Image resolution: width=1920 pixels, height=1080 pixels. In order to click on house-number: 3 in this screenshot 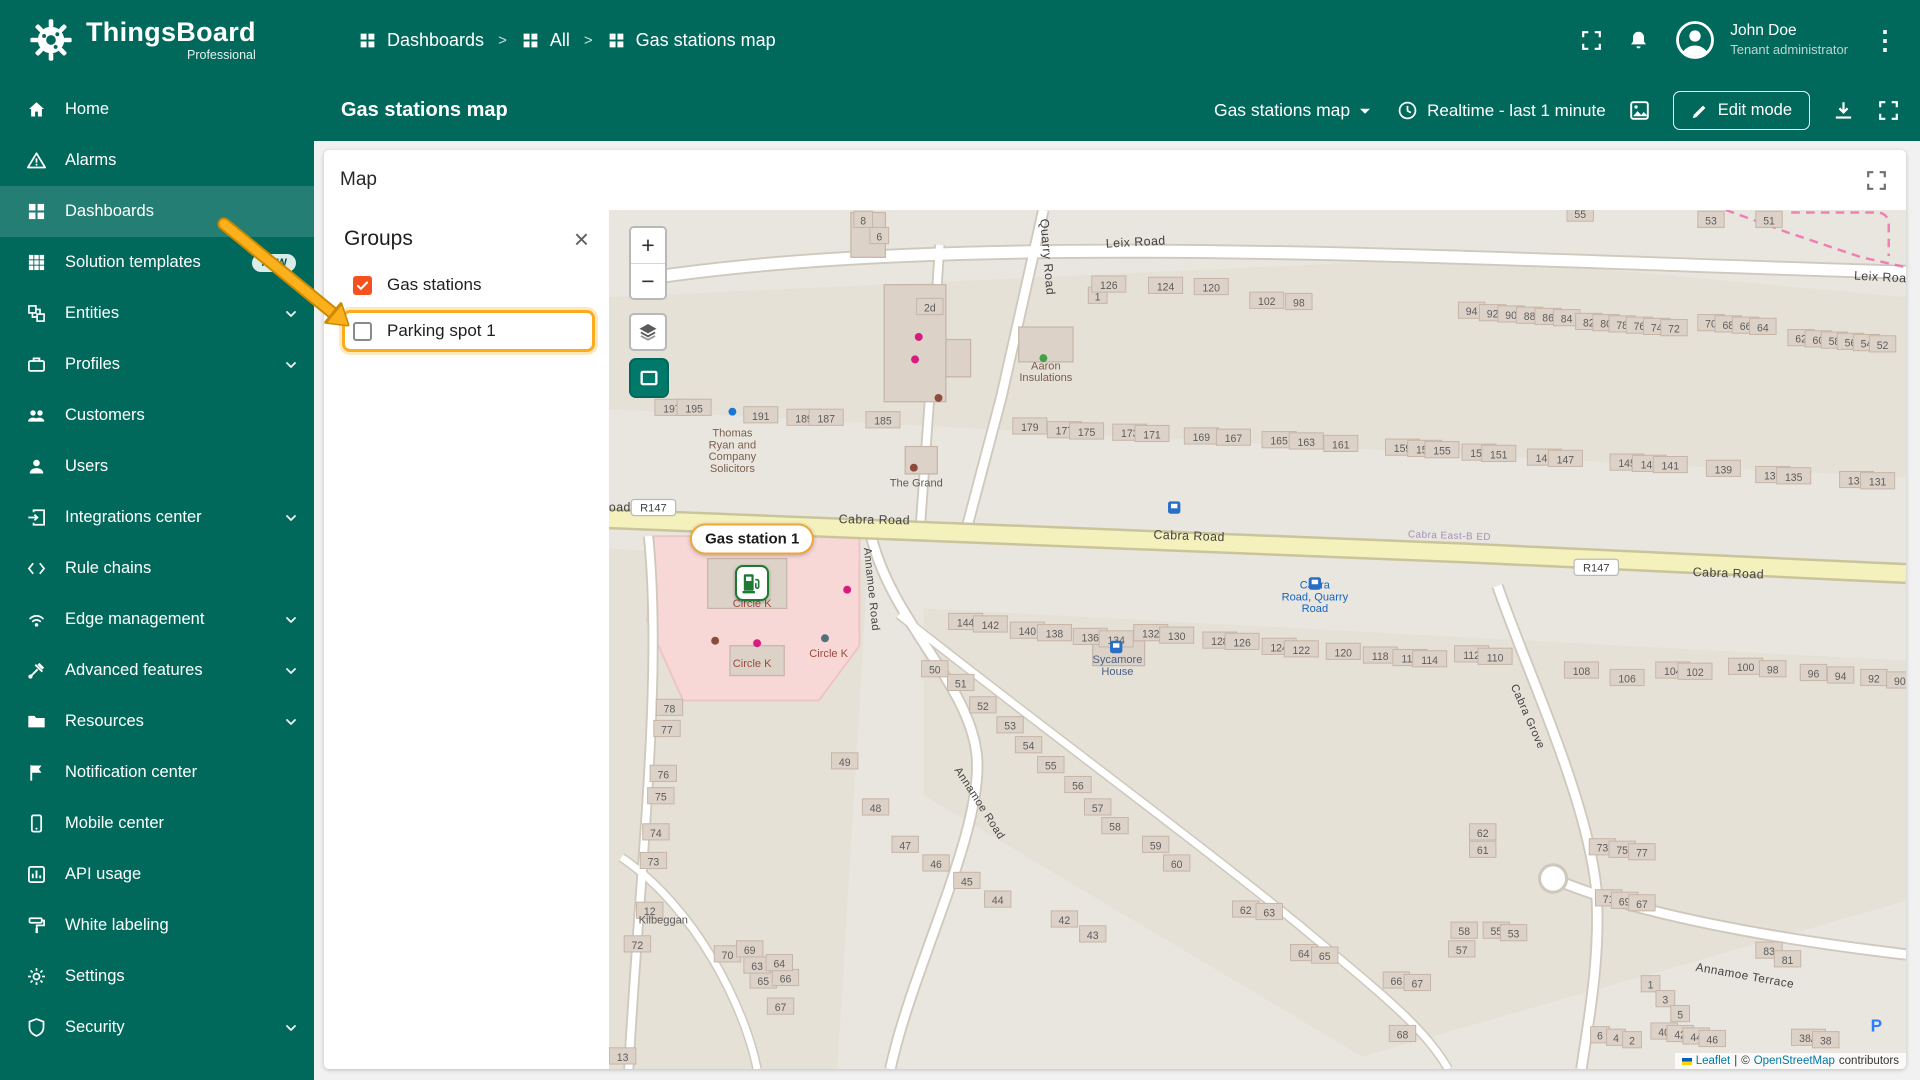, I will do `click(1665, 1001)`.